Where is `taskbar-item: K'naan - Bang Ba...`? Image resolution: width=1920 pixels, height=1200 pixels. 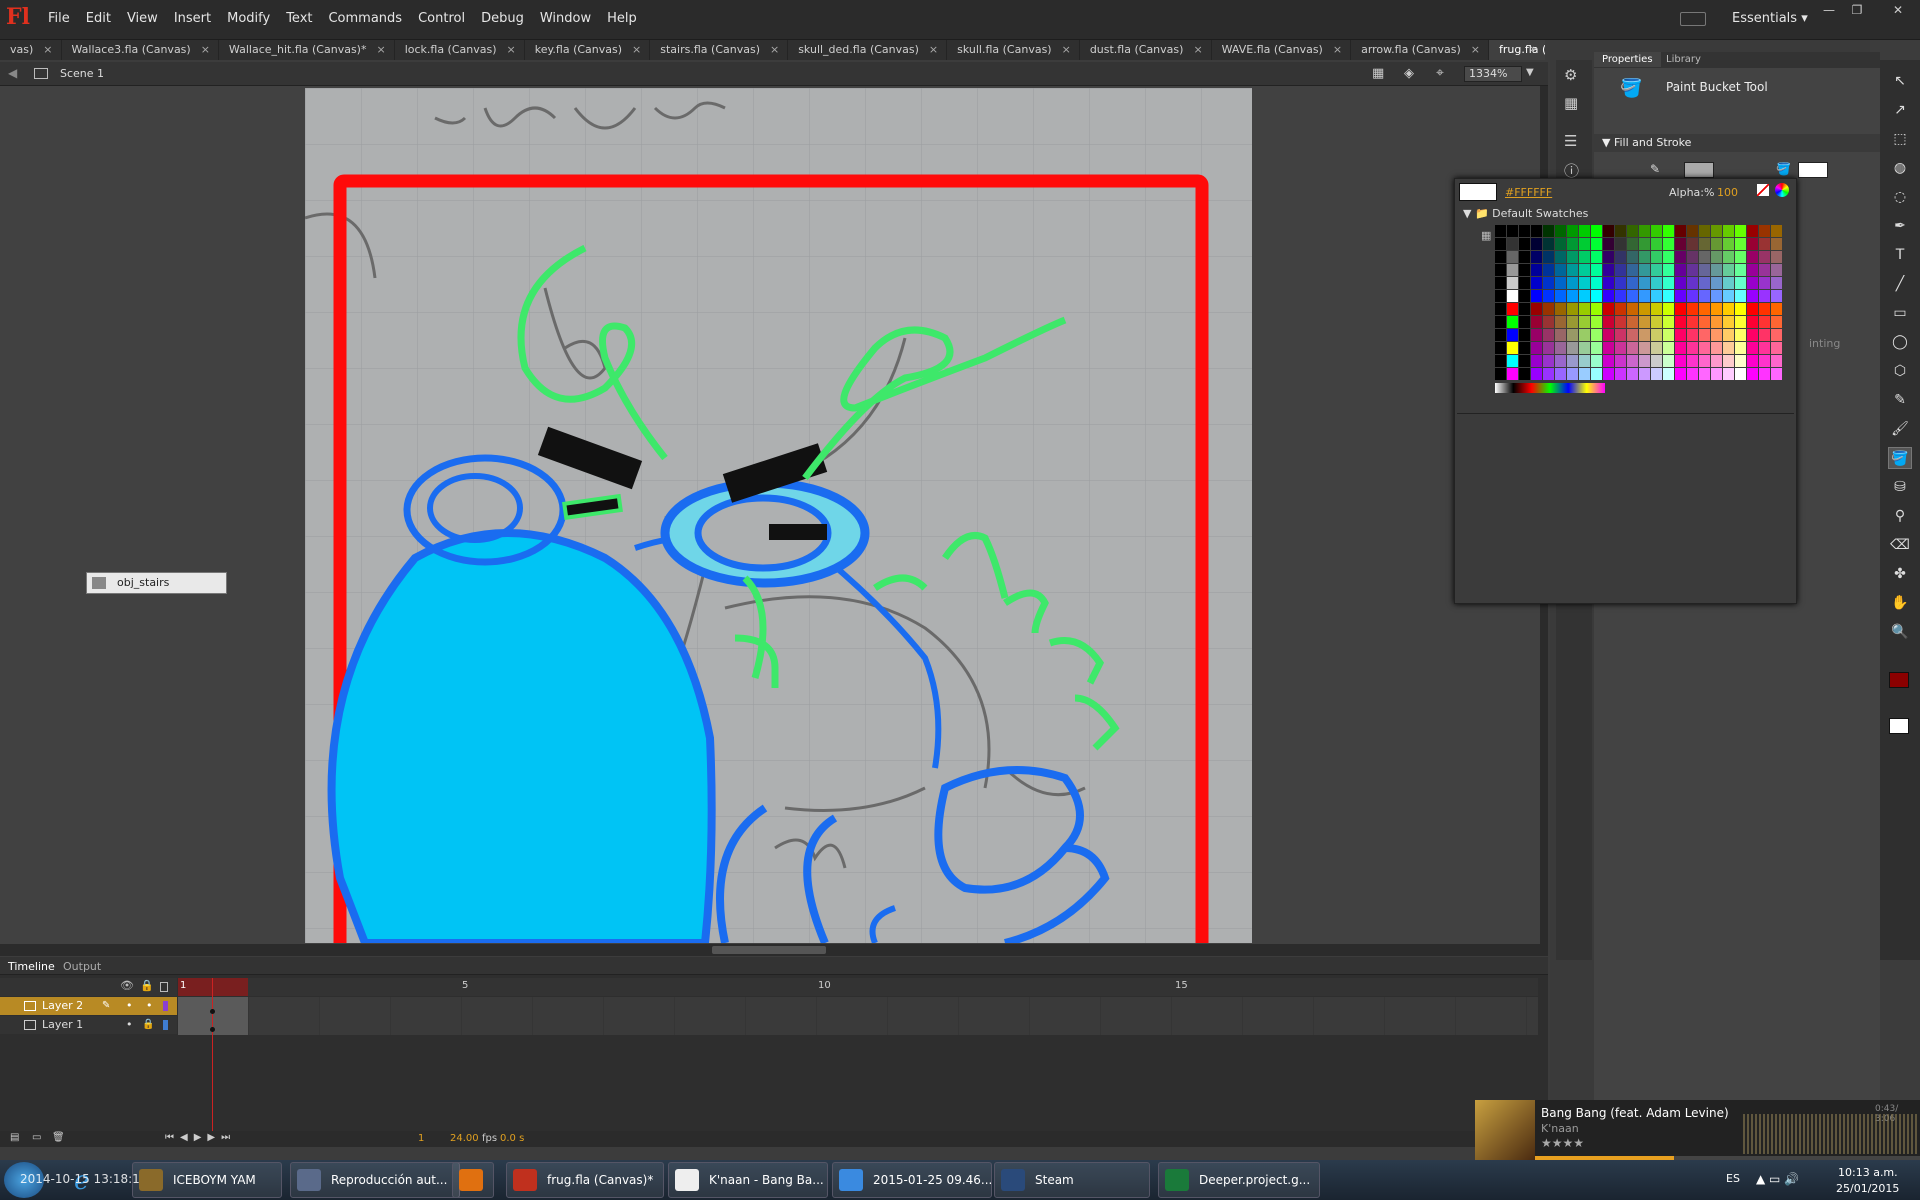 taskbar-item: K'naan - Bang Ba... is located at coordinates (748, 1180).